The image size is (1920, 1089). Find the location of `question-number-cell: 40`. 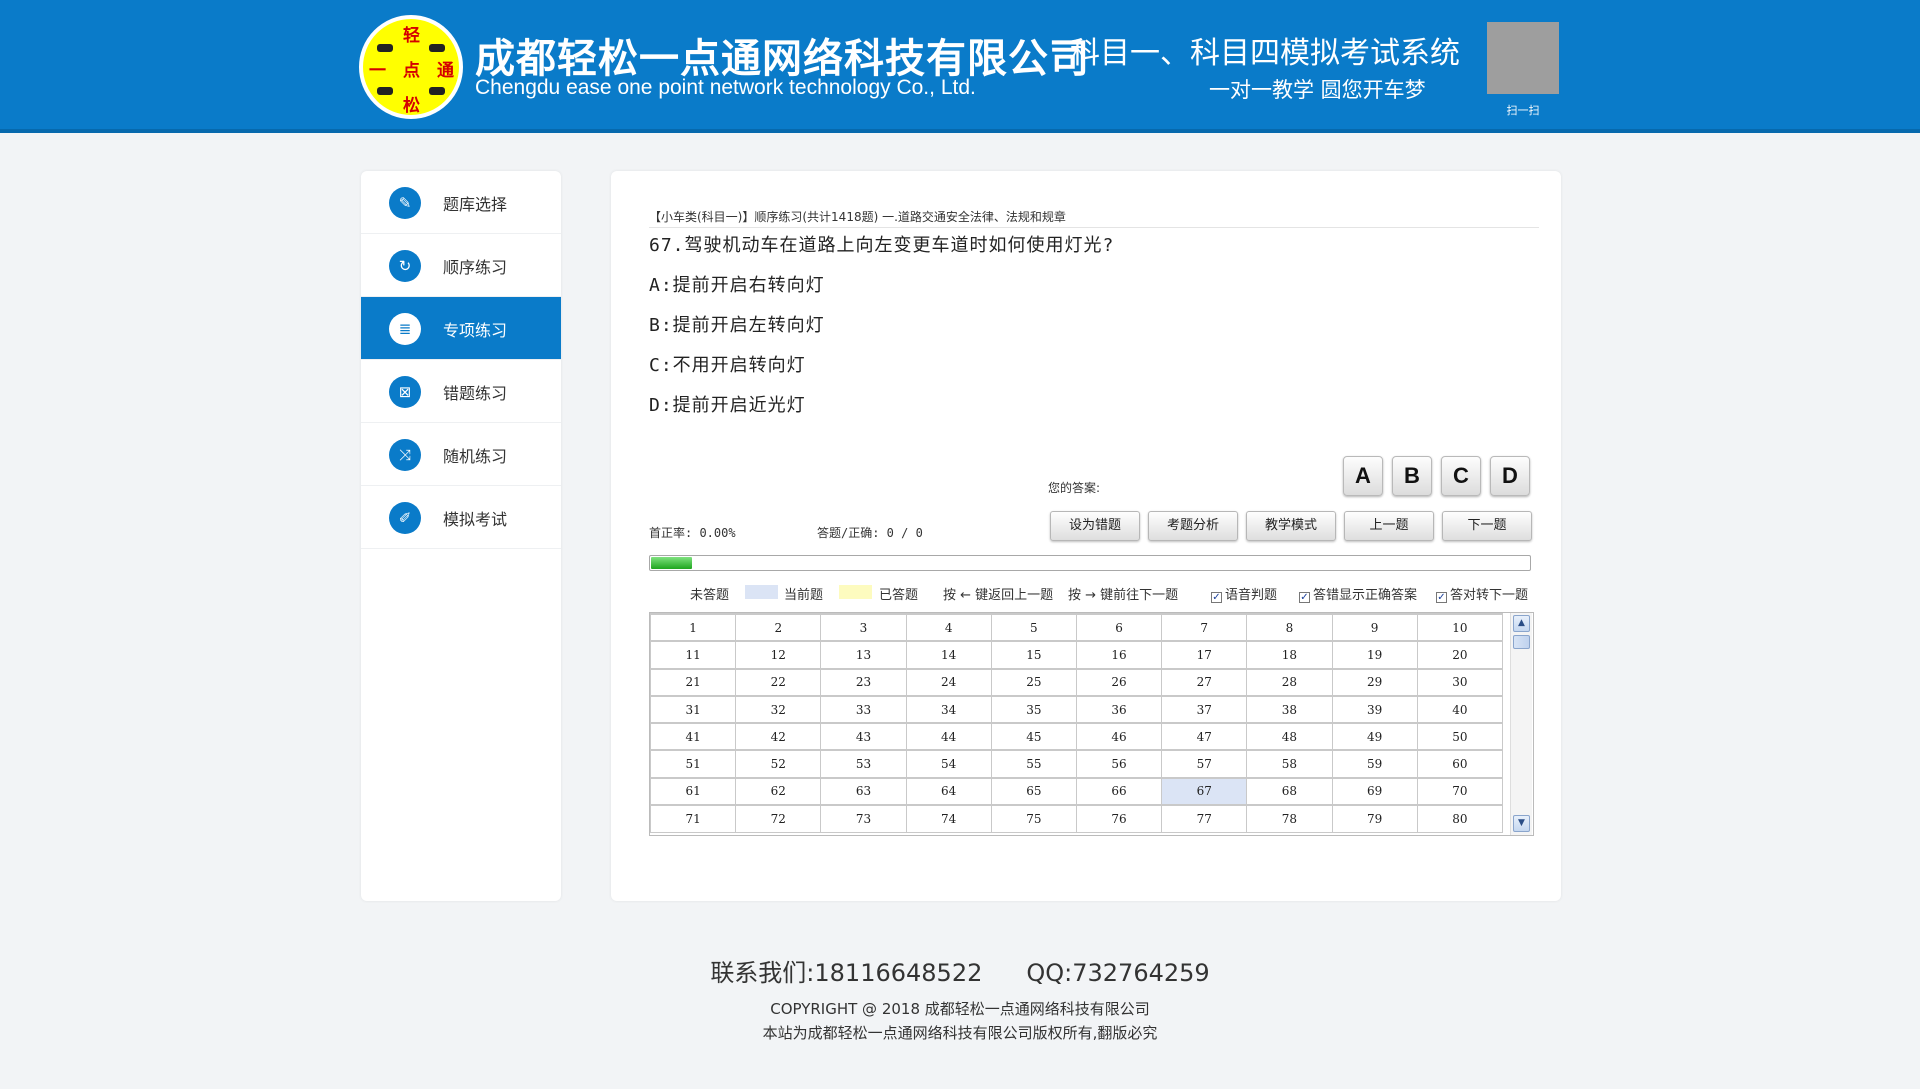

question-number-cell: 40 is located at coordinates (1460, 709).